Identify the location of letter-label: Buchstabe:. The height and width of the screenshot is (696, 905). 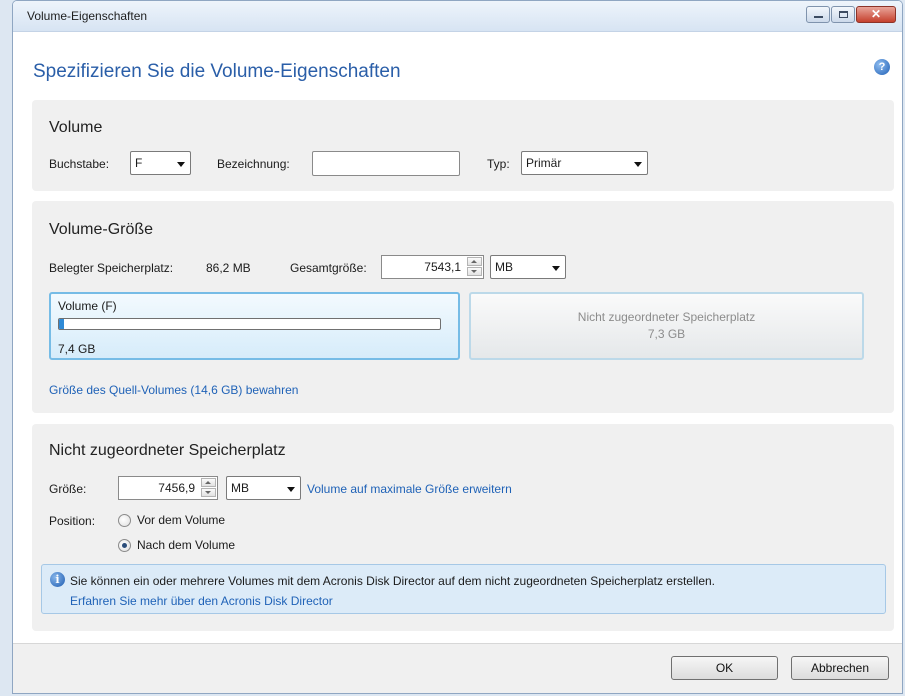
(79, 164).